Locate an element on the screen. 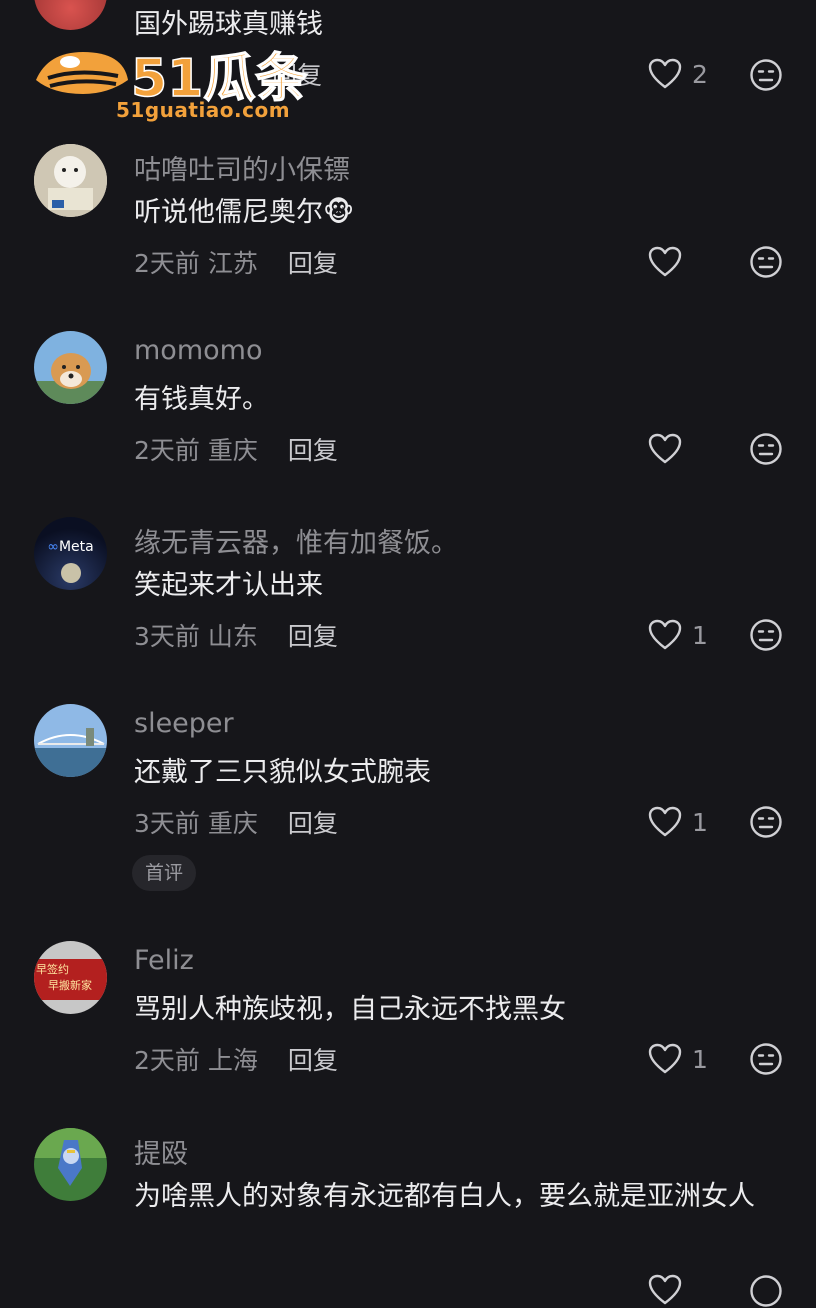  comment-meta: 2天前 江苏 回复 is located at coordinates (236, 262).